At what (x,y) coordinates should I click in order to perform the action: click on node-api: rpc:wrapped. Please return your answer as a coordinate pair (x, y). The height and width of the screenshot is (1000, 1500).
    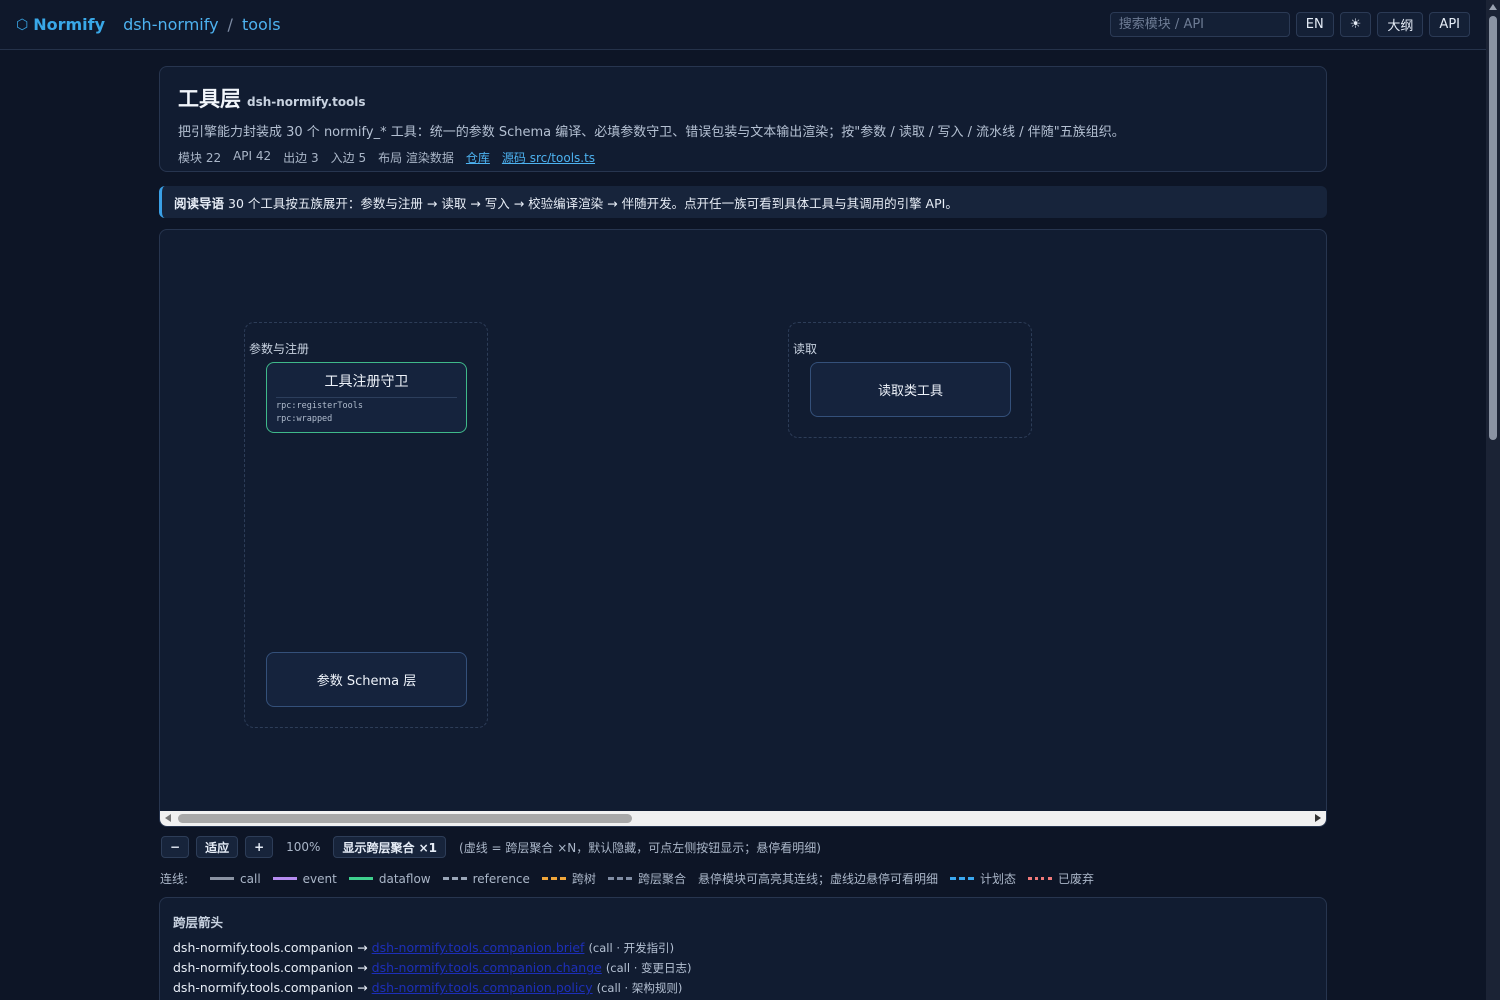
    Looking at the image, I should click on (304, 419).